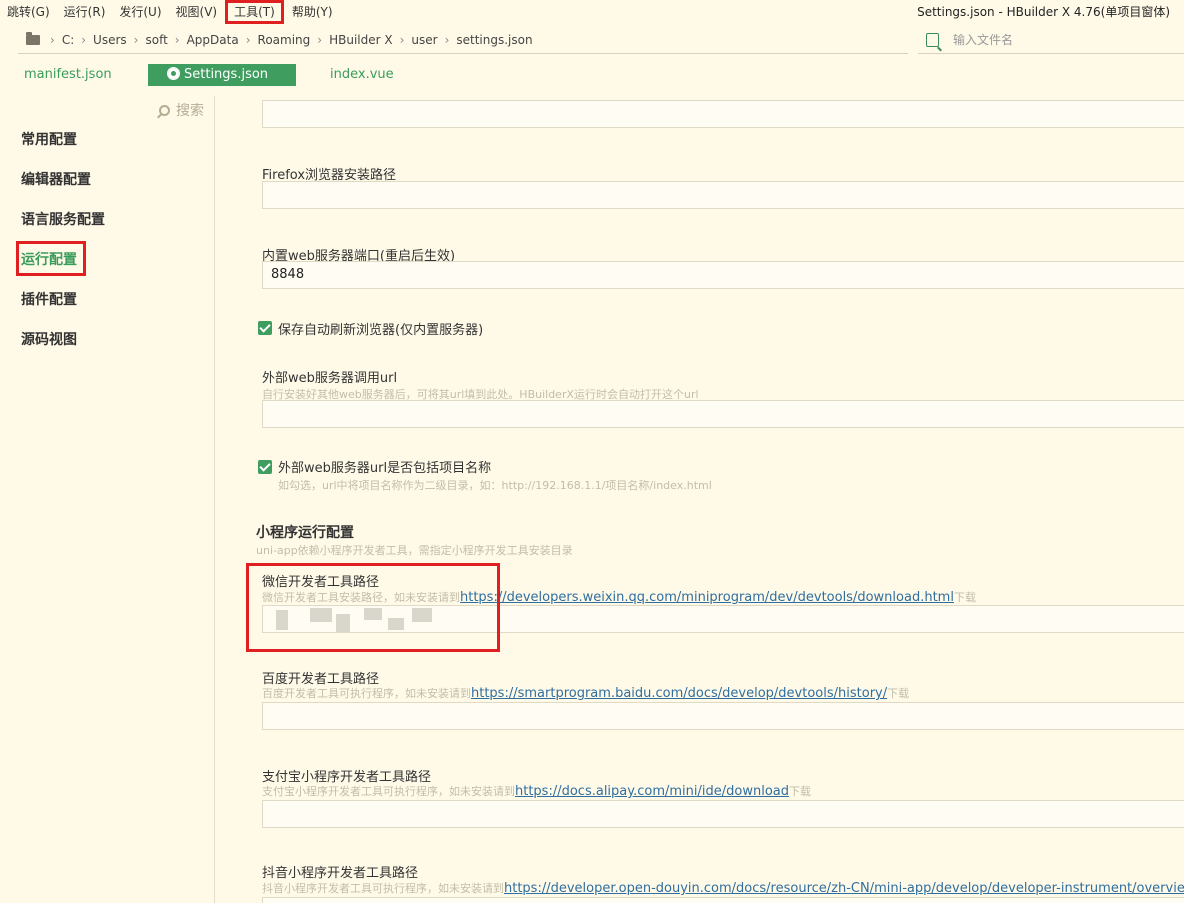 The height and width of the screenshot is (903, 1184). What do you see at coordinates (288, 40) in the screenshot?
I see `breadcrumb-item: Roaming` at bounding box center [288, 40].